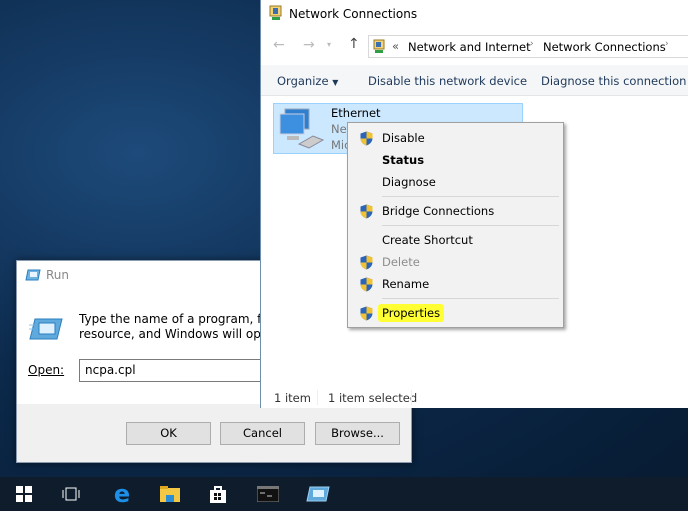  What do you see at coordinates (302, 128) in the screenshot?
I see `ethernet-adapter-icon` at bounding box center [302, 128].